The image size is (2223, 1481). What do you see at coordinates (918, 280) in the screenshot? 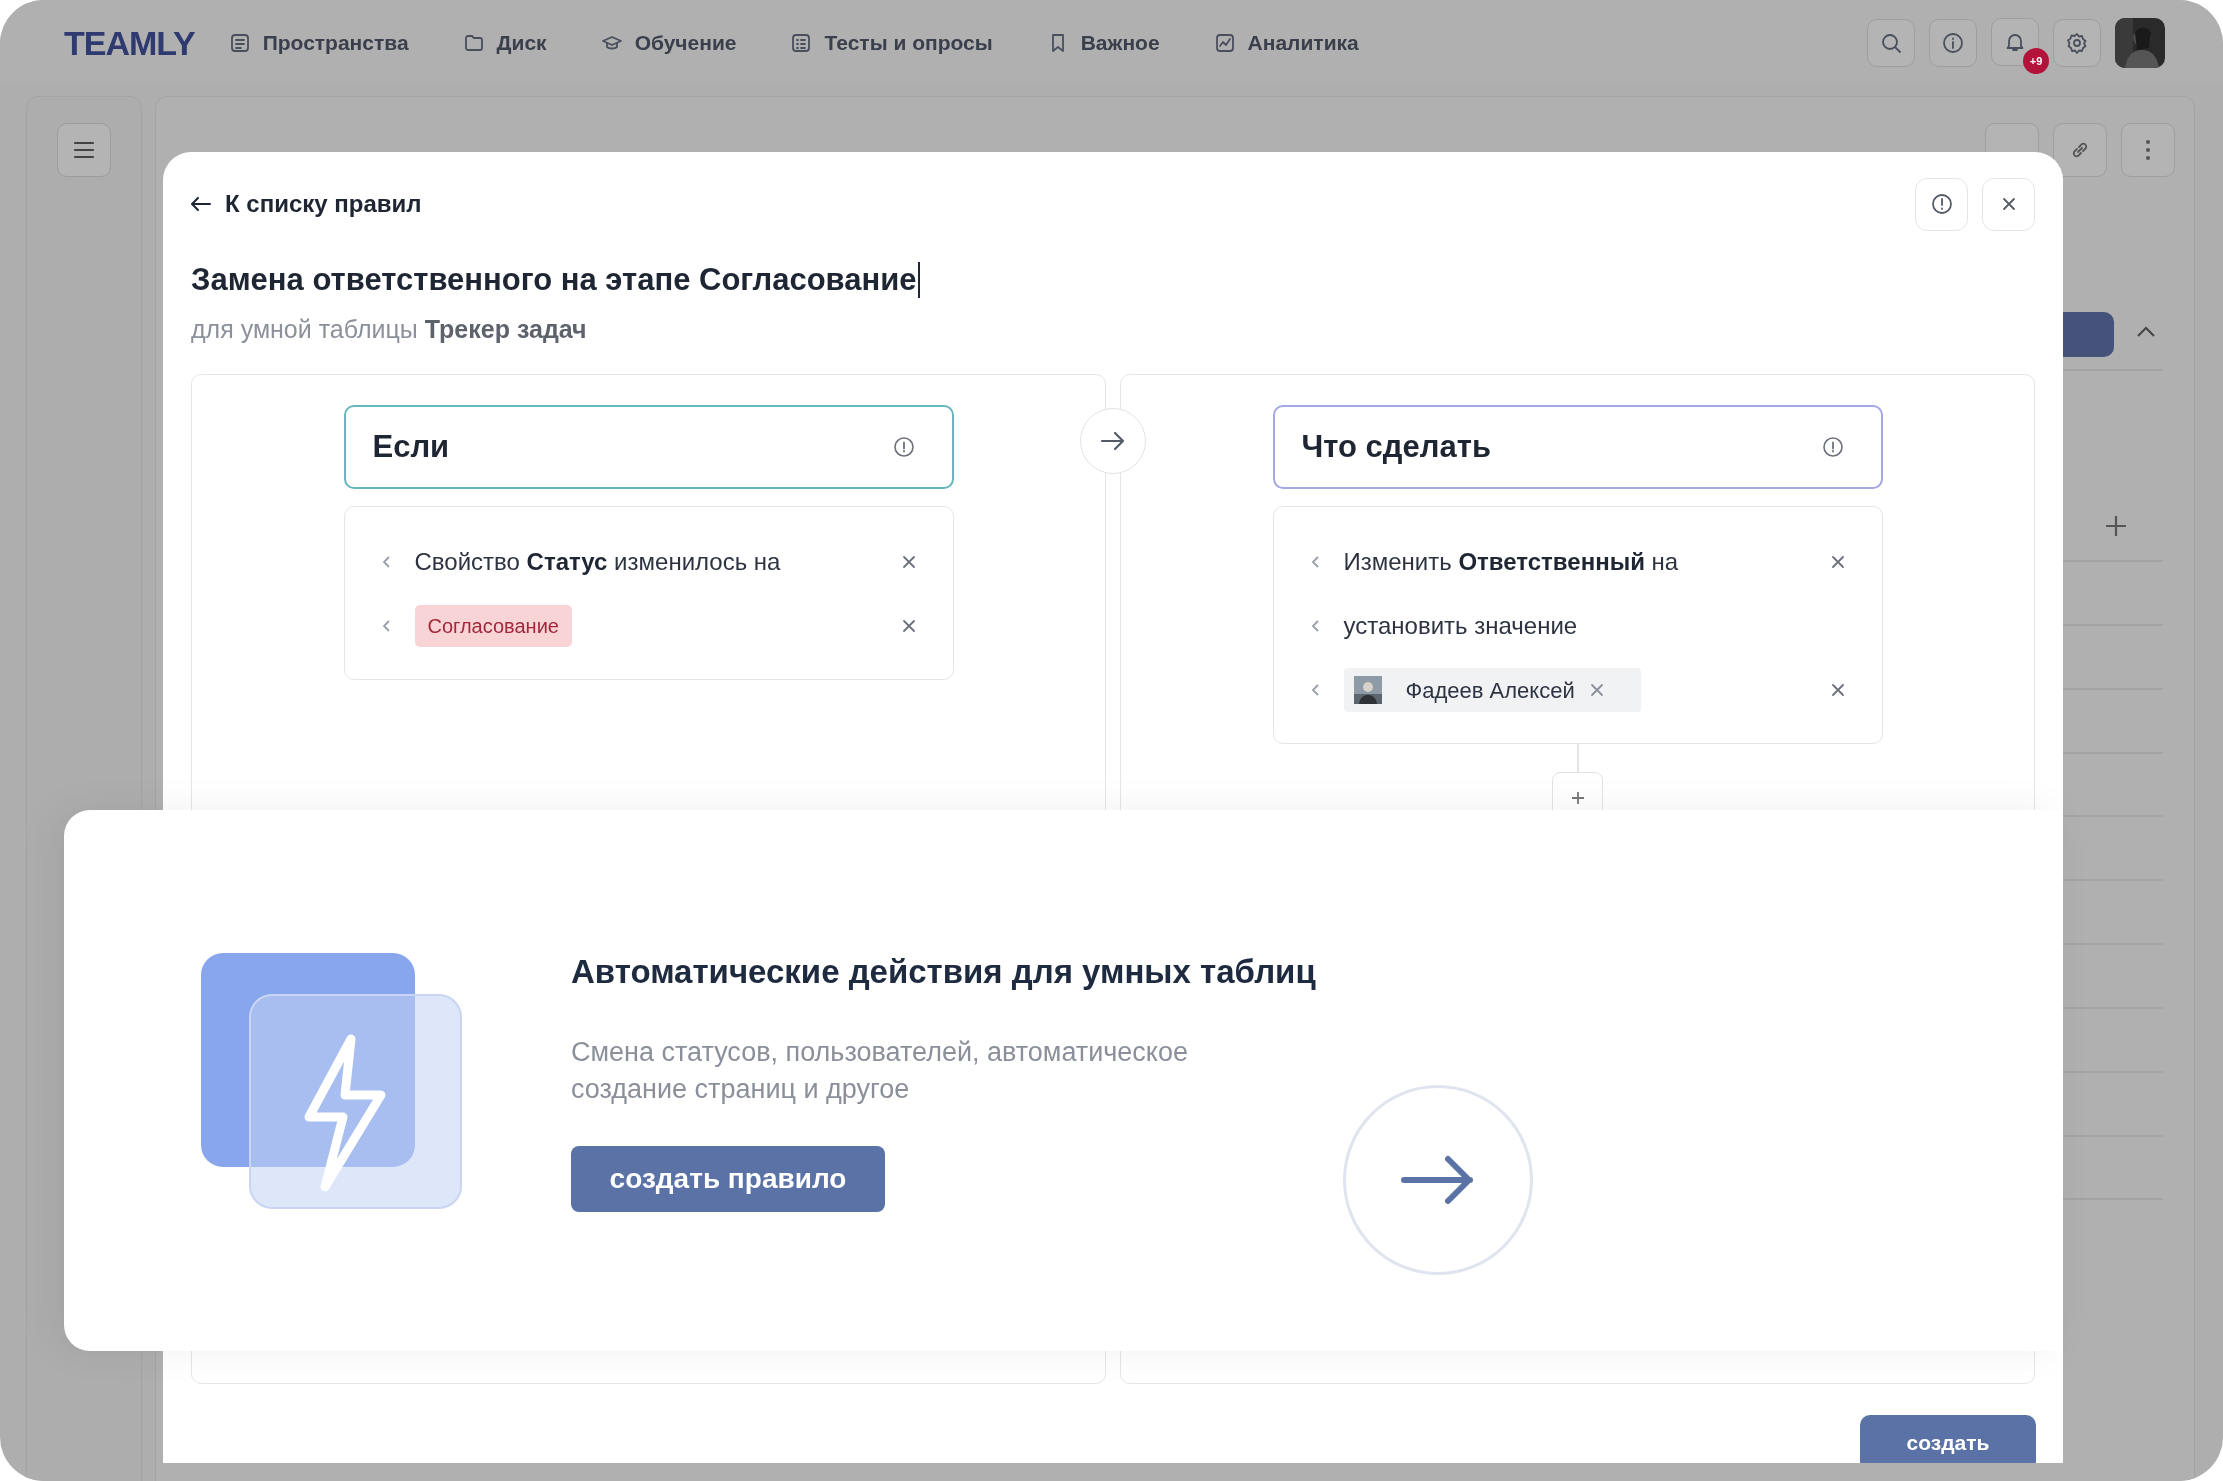
I see `text-cursor` at bounding box center [918, 280].